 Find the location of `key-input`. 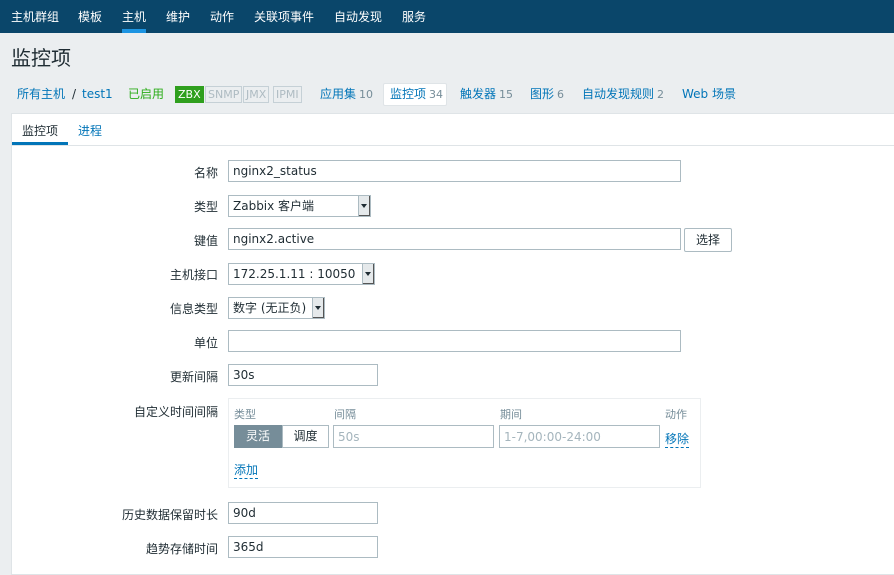

key-input is located at coordinates (454, 239).